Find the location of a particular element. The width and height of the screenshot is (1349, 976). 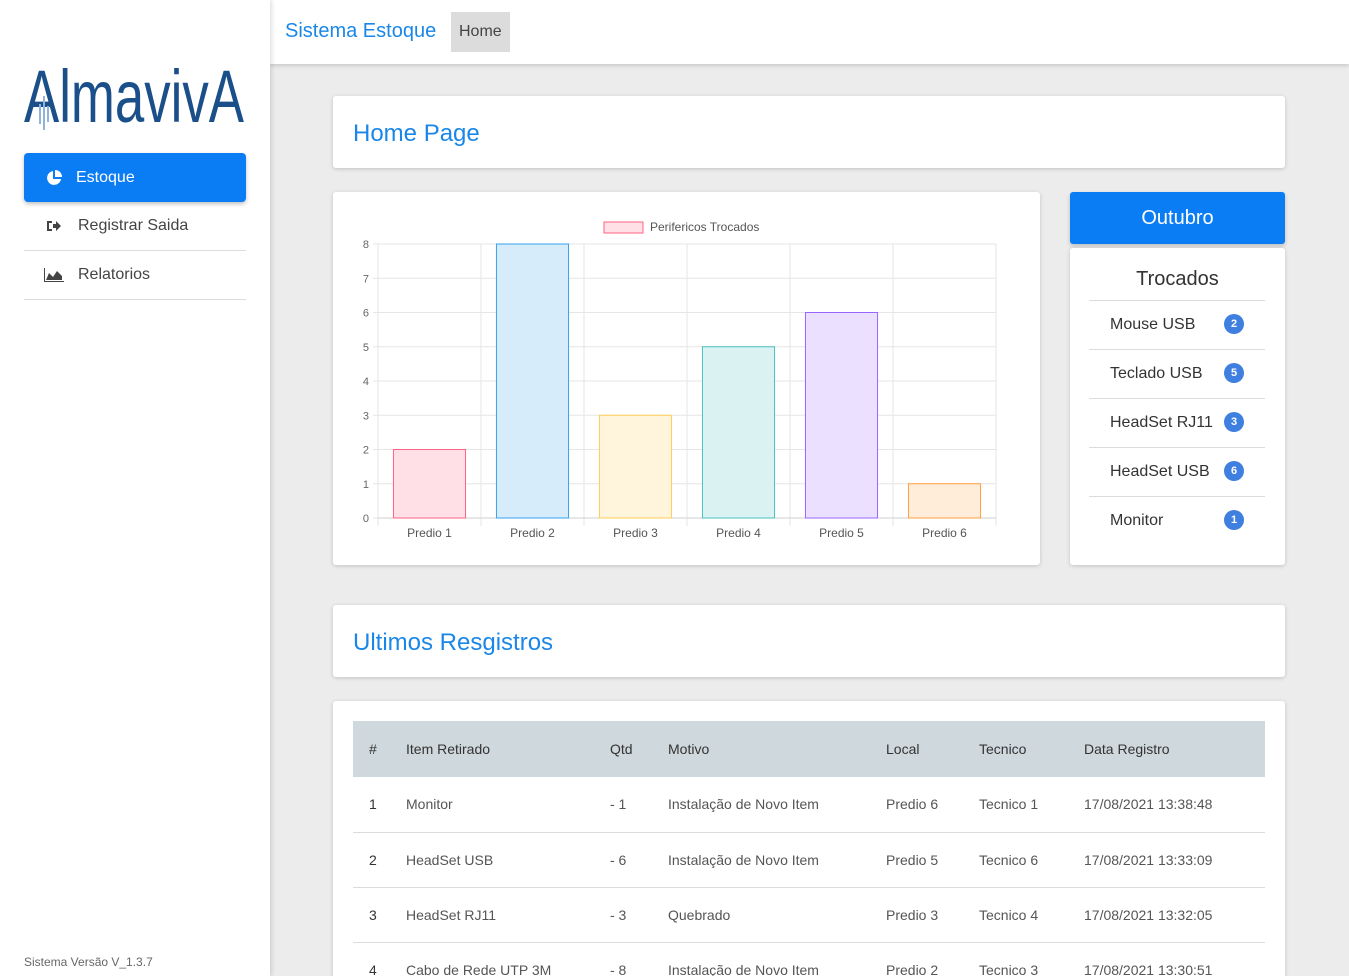

table-cell: - 3 is located at coordinates (623, 915).